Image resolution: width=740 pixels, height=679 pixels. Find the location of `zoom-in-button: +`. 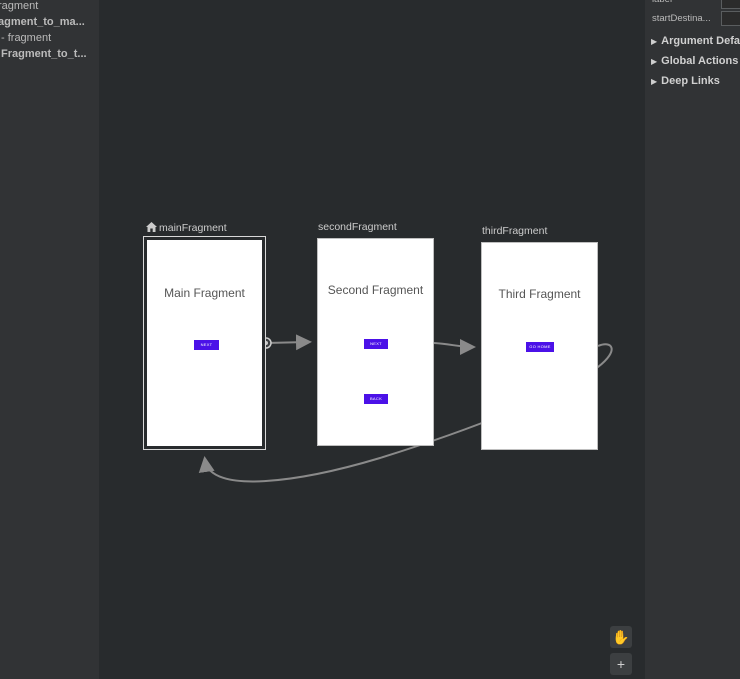

zoom-in-button: + is located at coordinates (621, 664).